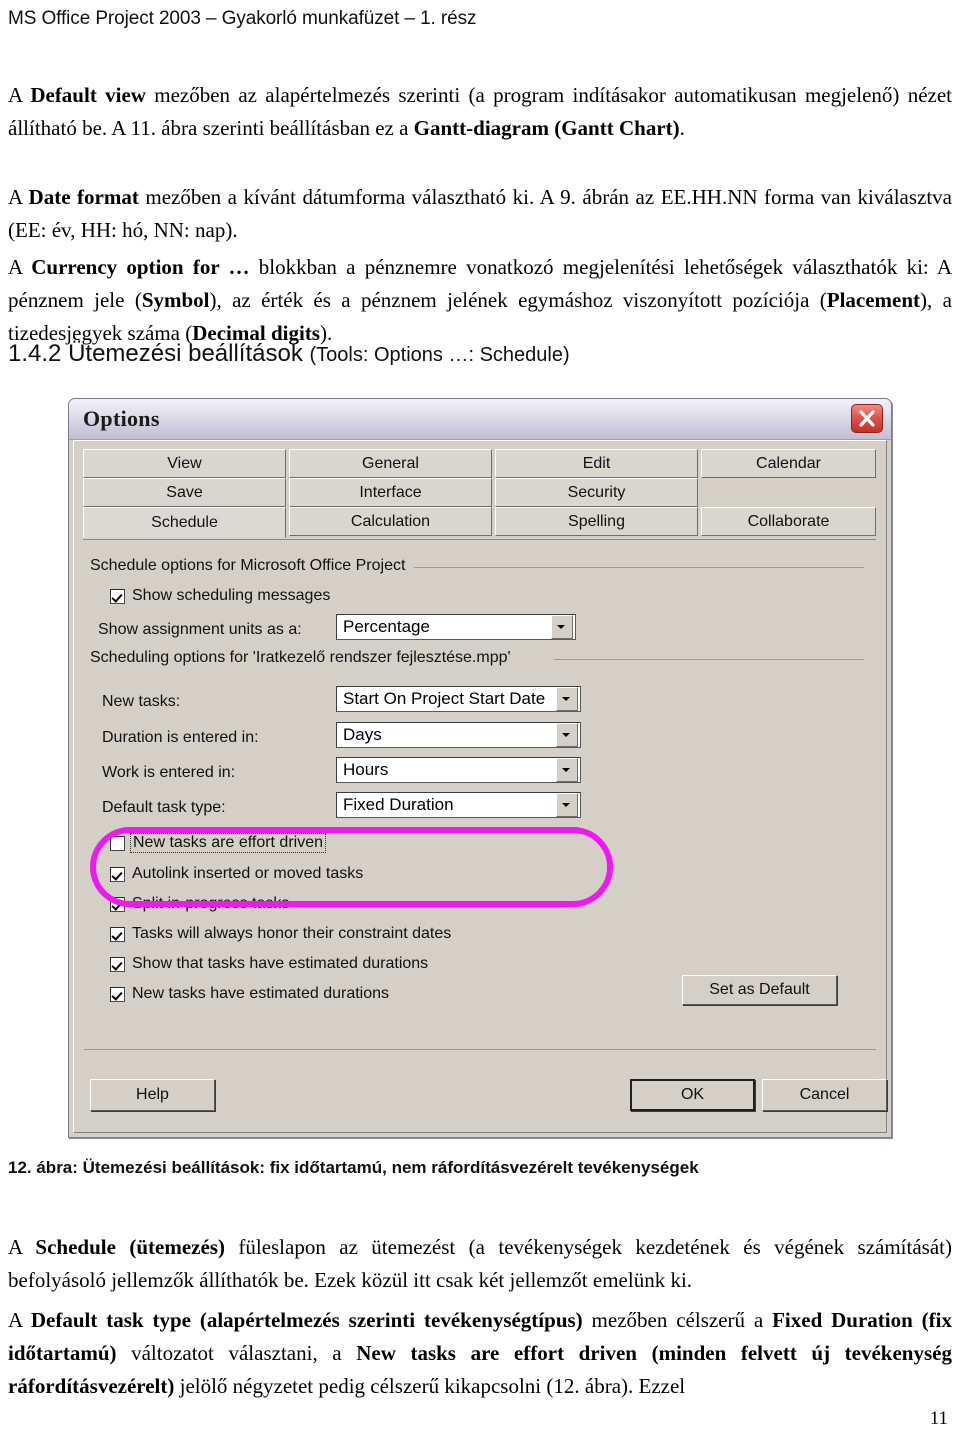 This screenshot has height=1456, width=960. I want to click on bottom-separator, so click(480, 1049).